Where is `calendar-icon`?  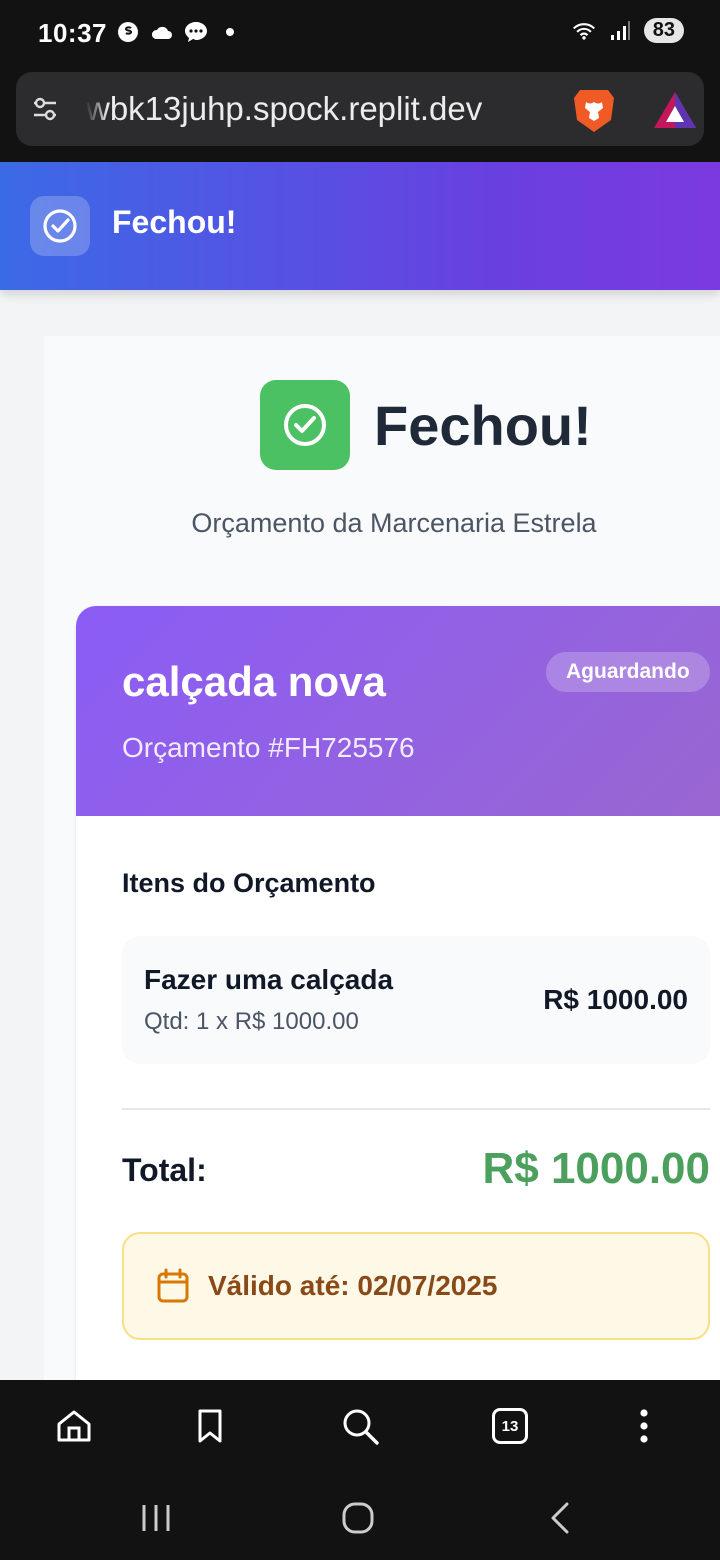
calendar-icon is located at coordinates (173, 1288).